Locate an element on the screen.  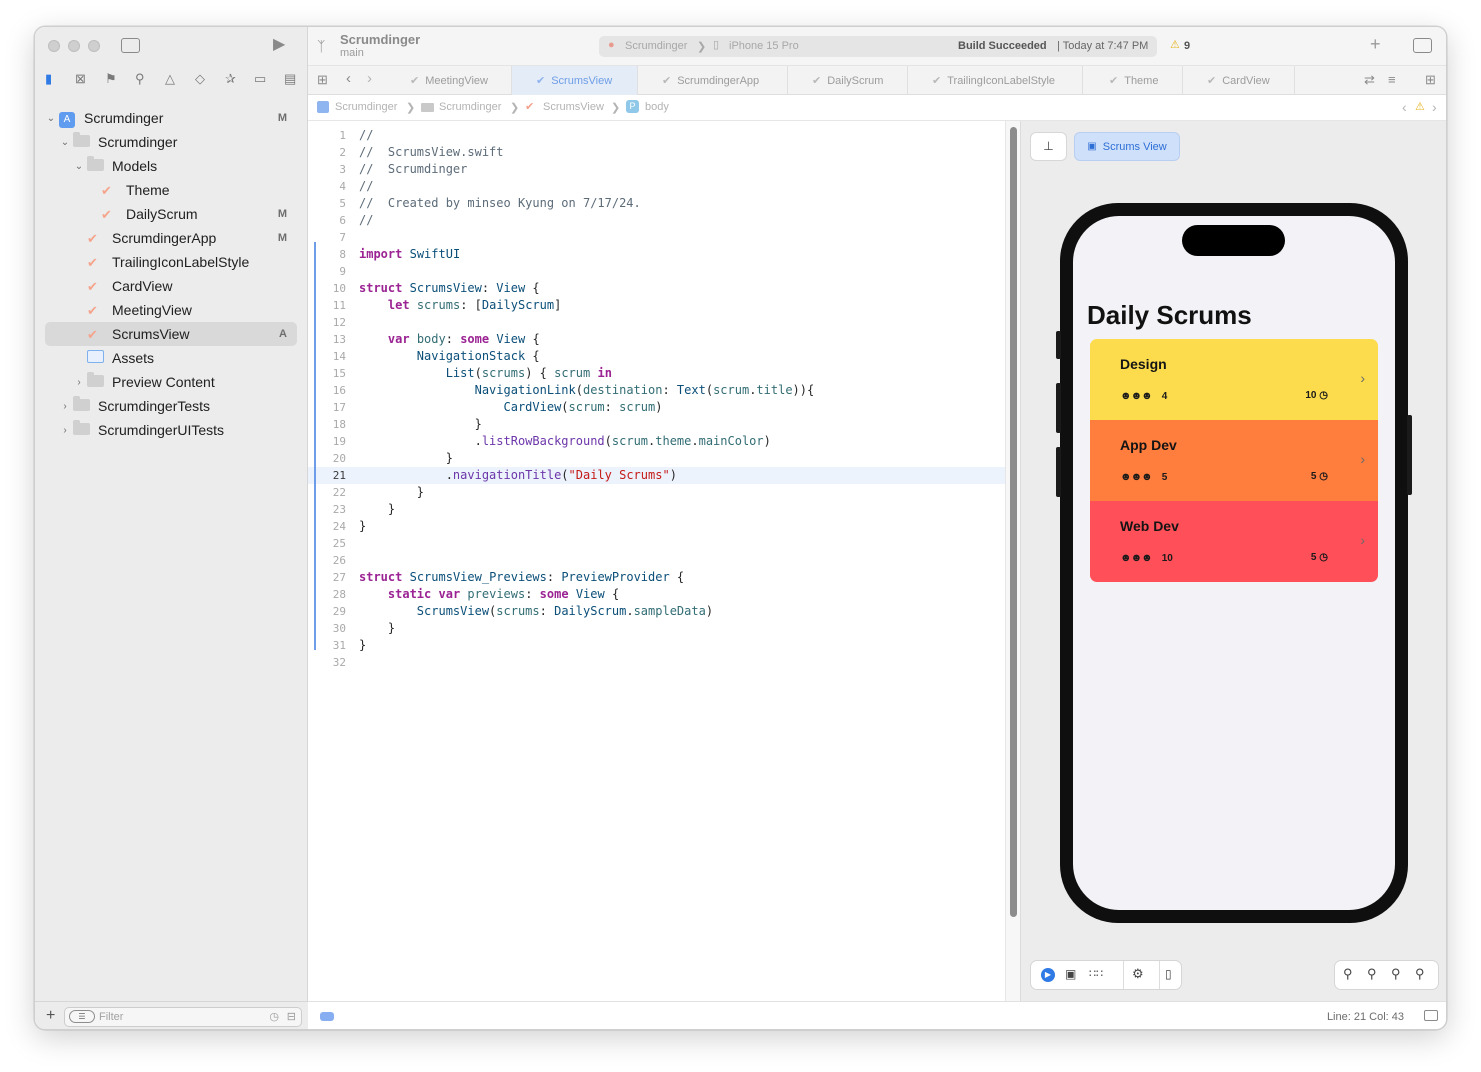
tree-item-preview-content: › Preview Content is located at coordinates (185, 382).